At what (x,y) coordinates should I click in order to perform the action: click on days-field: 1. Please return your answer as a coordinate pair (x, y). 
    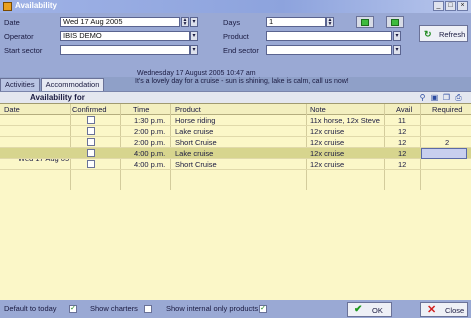
    Looking at the image, I should click on (296, 22).